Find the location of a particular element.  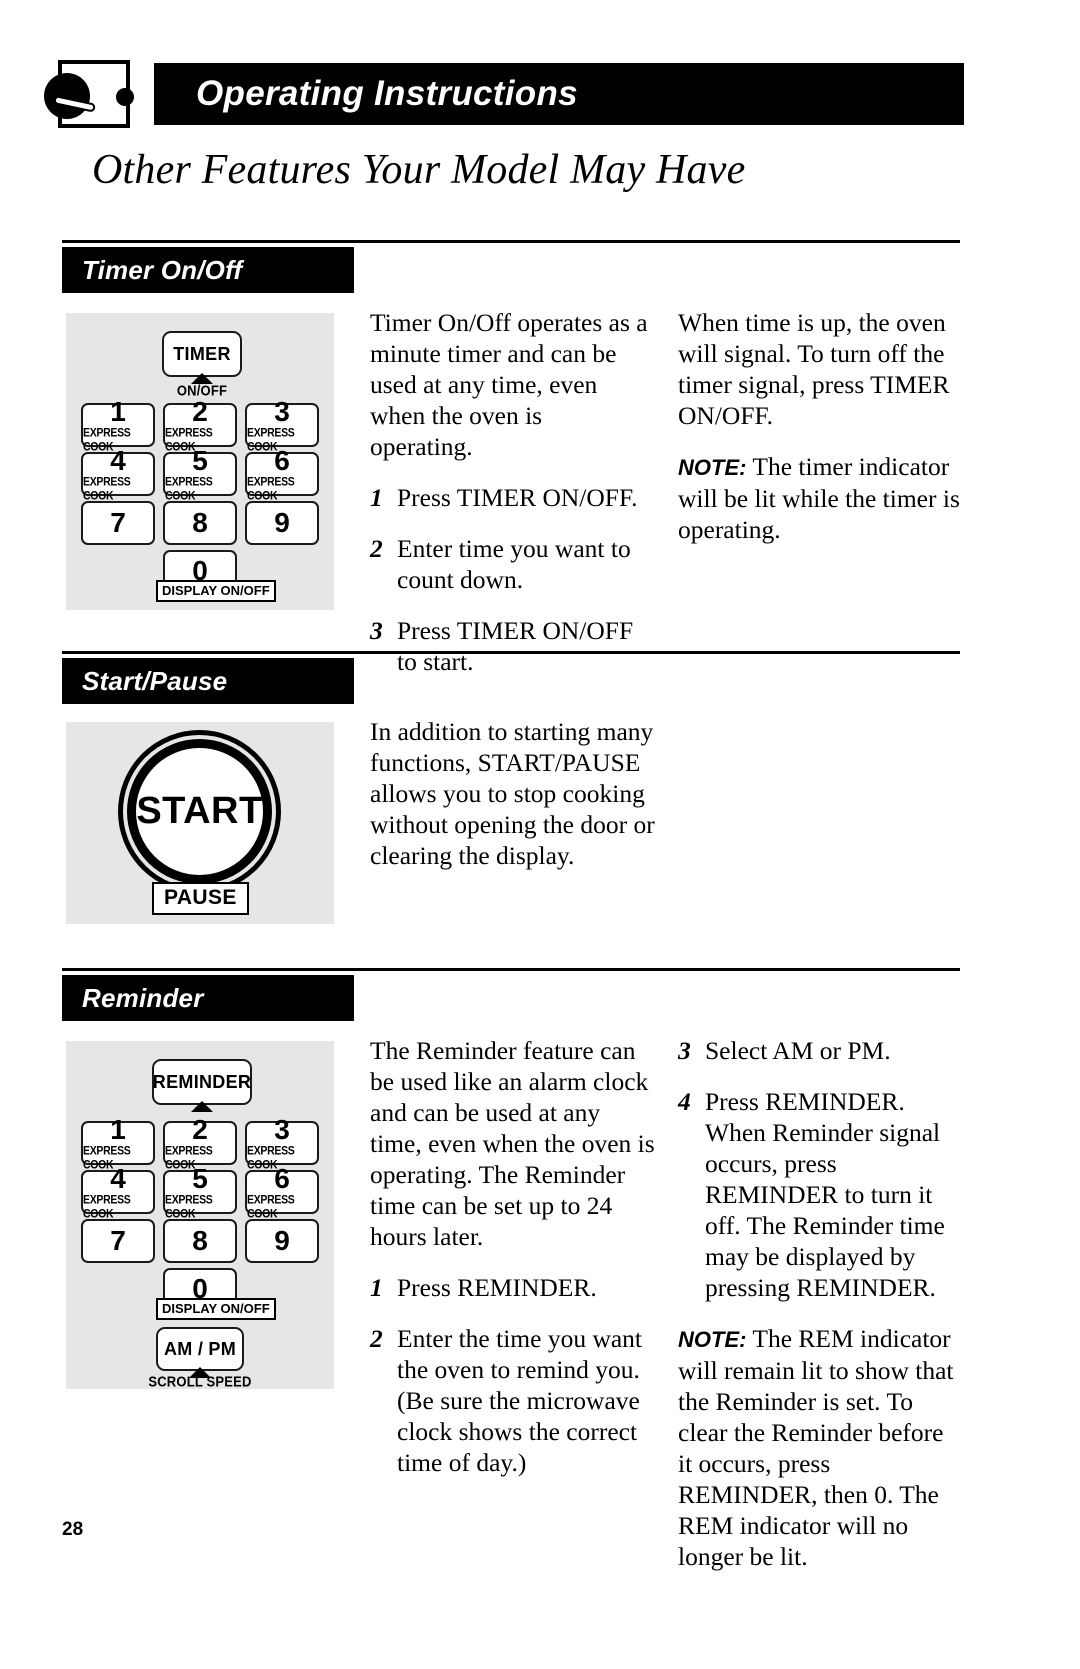

header-banner: Operating Instructions is located at coordinates (559, 94).